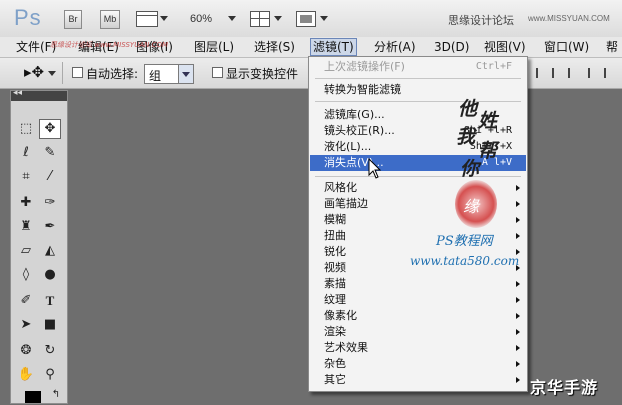  I want to click on submenu-distort: 扭曲, so click(418, 236).